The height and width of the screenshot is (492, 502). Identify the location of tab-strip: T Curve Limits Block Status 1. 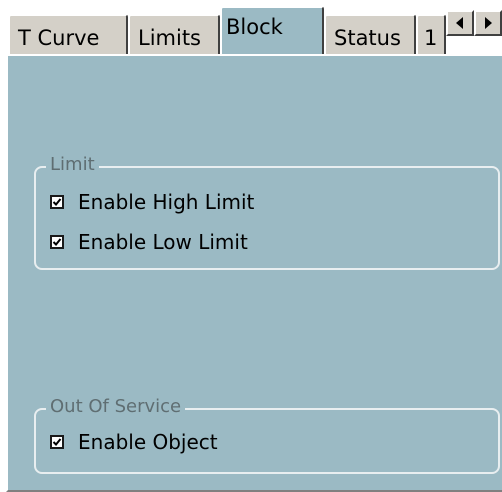
(251, 31).